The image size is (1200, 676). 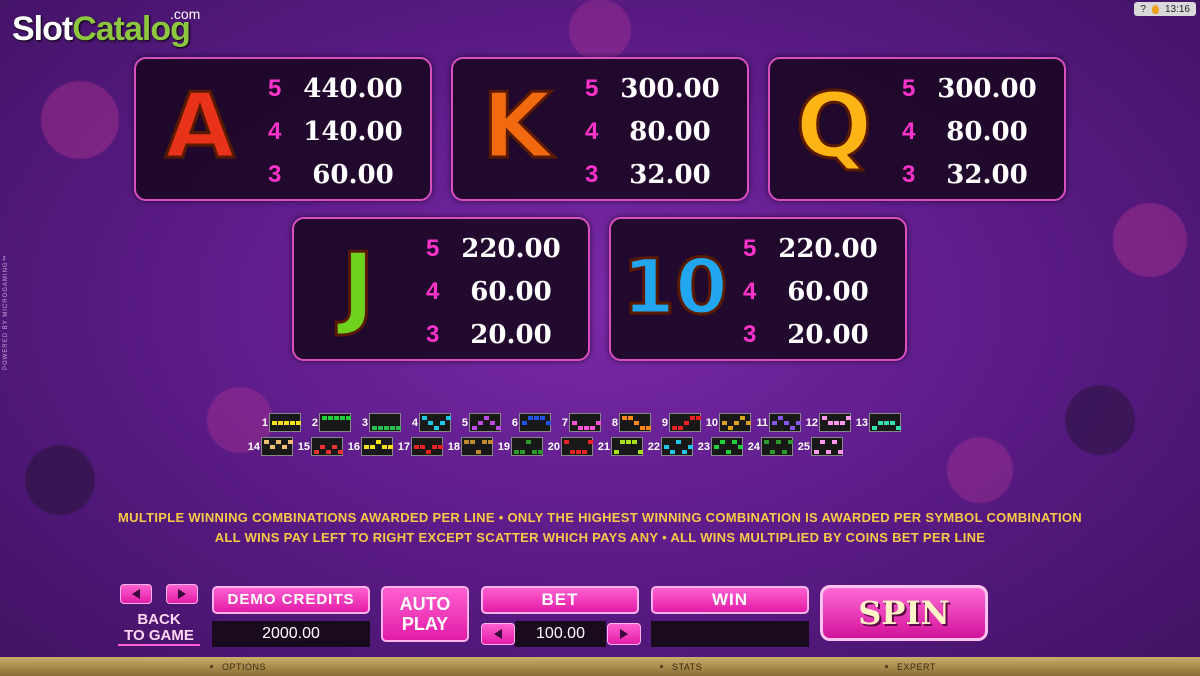 I want to click on payline-15: 15, so click(x=319, y=446).